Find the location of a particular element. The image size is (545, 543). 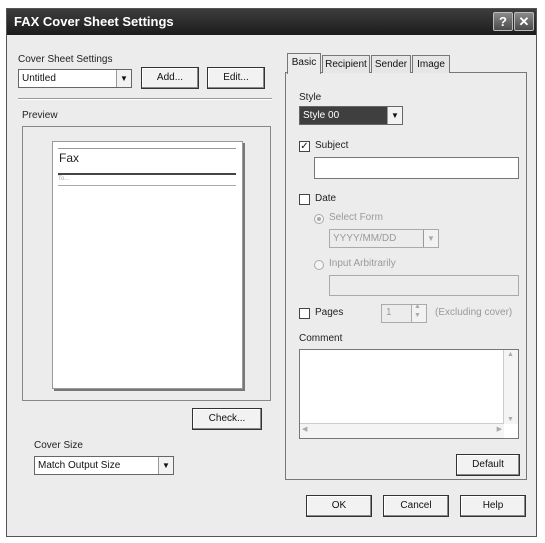

horizontal-scrollbar: ◀ ▶ is located at coordinates (402, 430).